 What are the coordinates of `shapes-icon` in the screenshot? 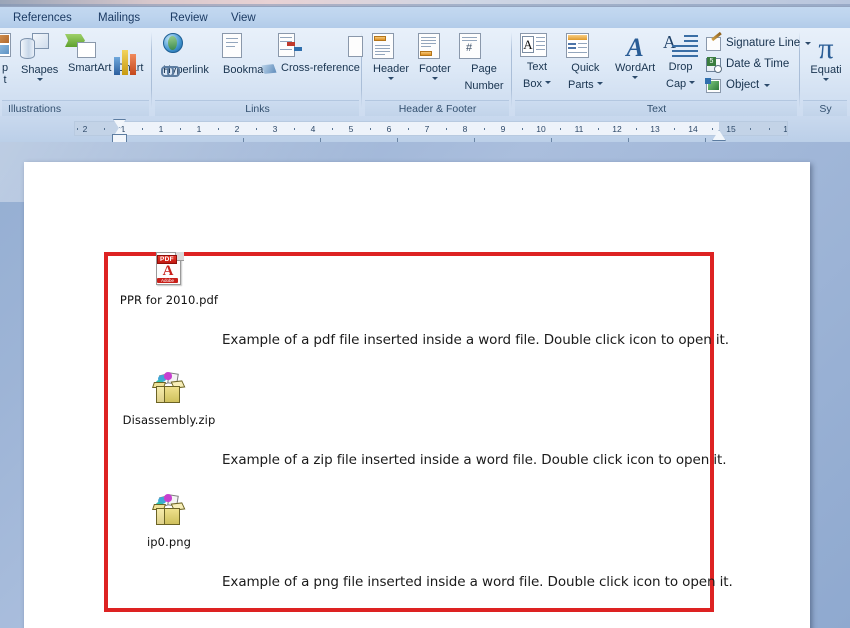 It's located at (38, 48).